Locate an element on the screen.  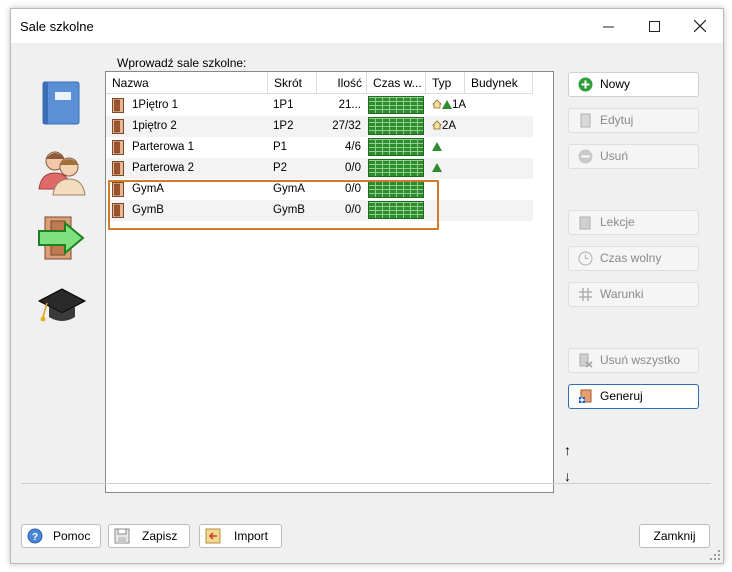
cell-short: P1 is located at coordinates (280, 147).